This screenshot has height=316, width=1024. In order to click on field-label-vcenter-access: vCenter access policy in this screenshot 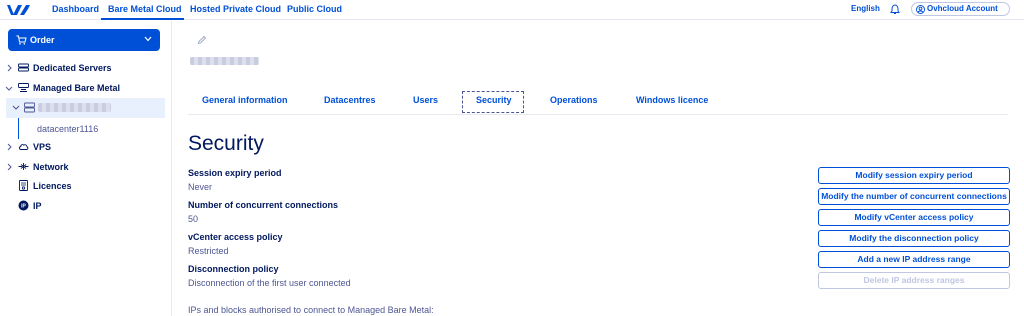, I will do `click(235, 237)`.